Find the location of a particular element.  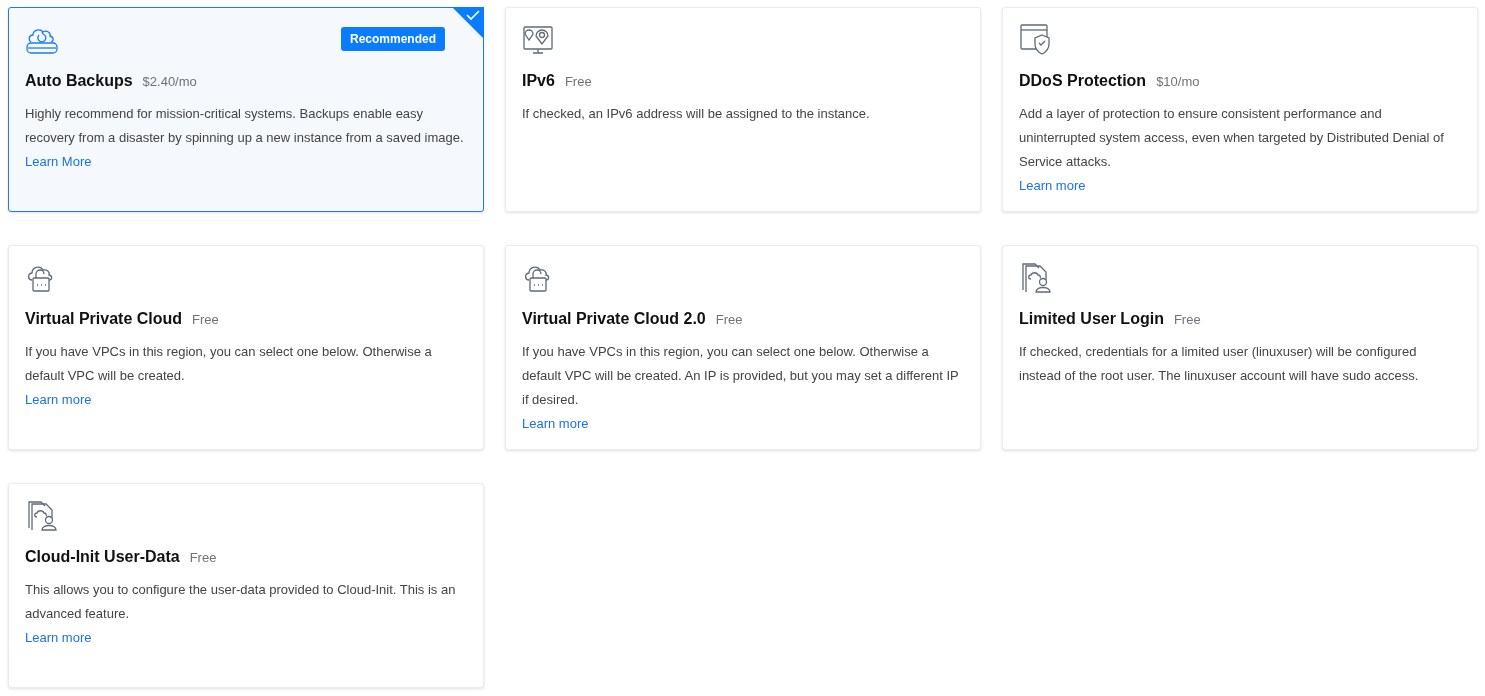

option-card: Recommended Auto Backups $2.40/mo Highly recommend for mission-critical systems. Backups enable easy recovery from a disaster by spinning up a new instance from a saved image. Learn More is located at coordinates (246, 109).